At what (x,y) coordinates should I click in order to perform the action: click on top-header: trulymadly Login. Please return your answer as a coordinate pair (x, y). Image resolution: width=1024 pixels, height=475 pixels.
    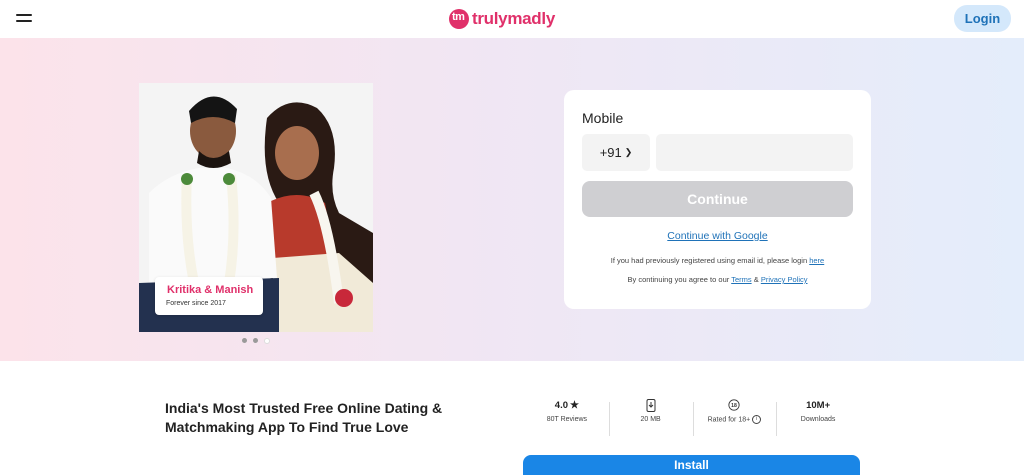
    Looking at the image, I should click on (512, 19).